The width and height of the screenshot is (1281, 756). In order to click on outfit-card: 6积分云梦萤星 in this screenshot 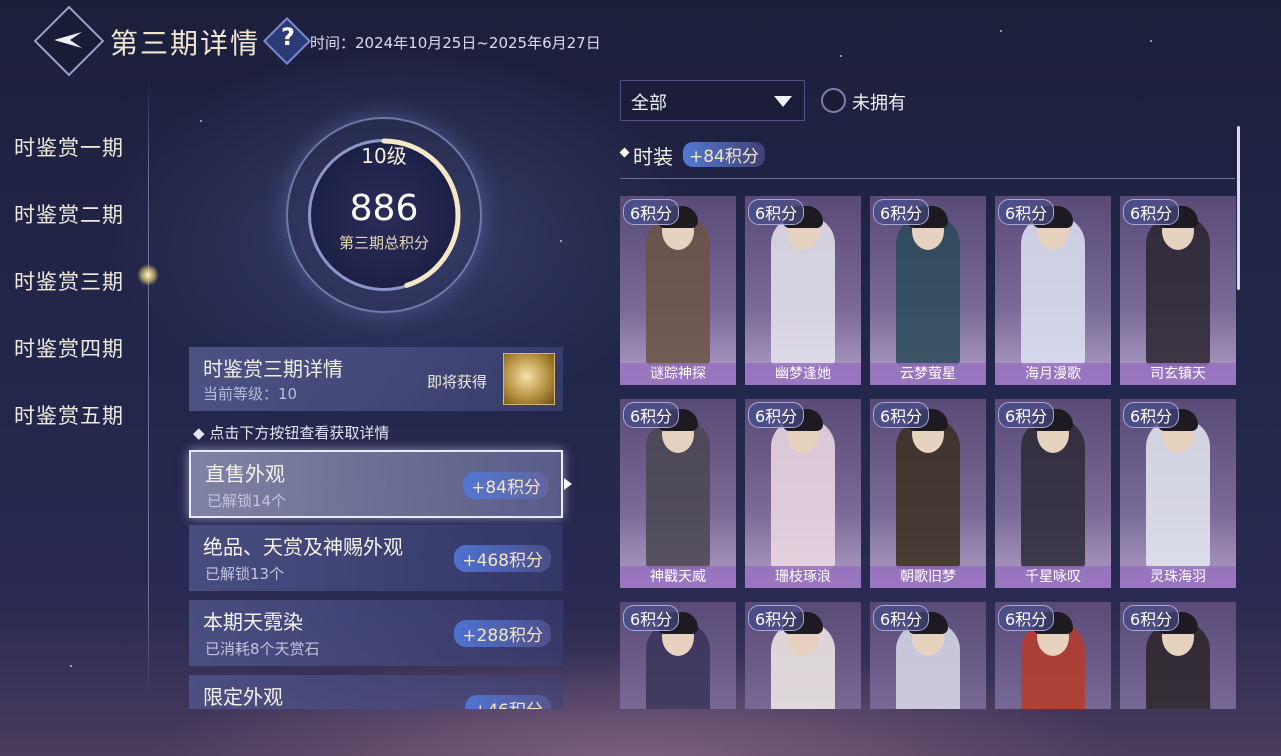, I will do `click(928, 290)`.